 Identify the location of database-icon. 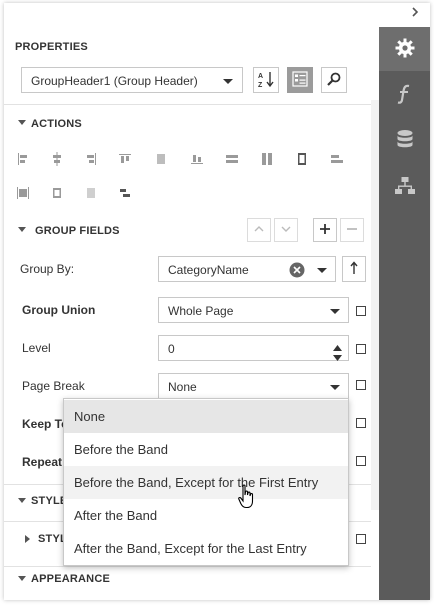
(405, 141).